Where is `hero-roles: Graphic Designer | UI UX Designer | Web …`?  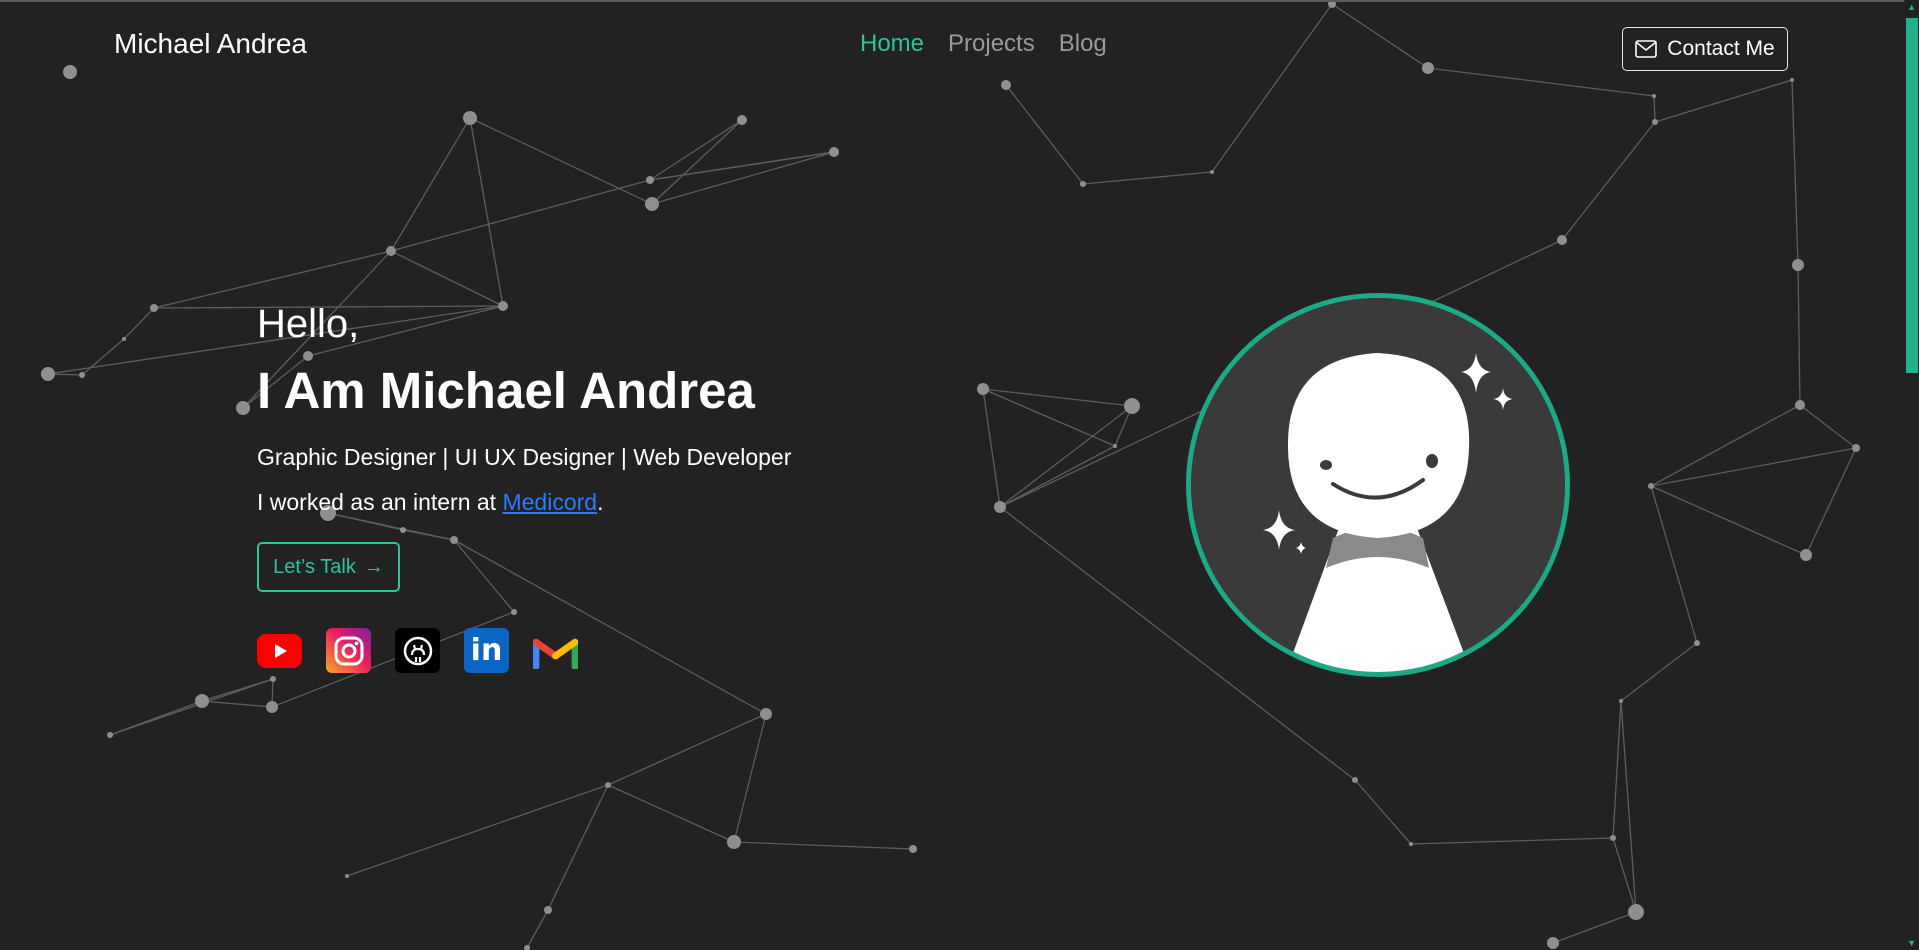
hero-roles: Graphic Designer | UI UX Designer | Web … is located at coordinates (524, 457).